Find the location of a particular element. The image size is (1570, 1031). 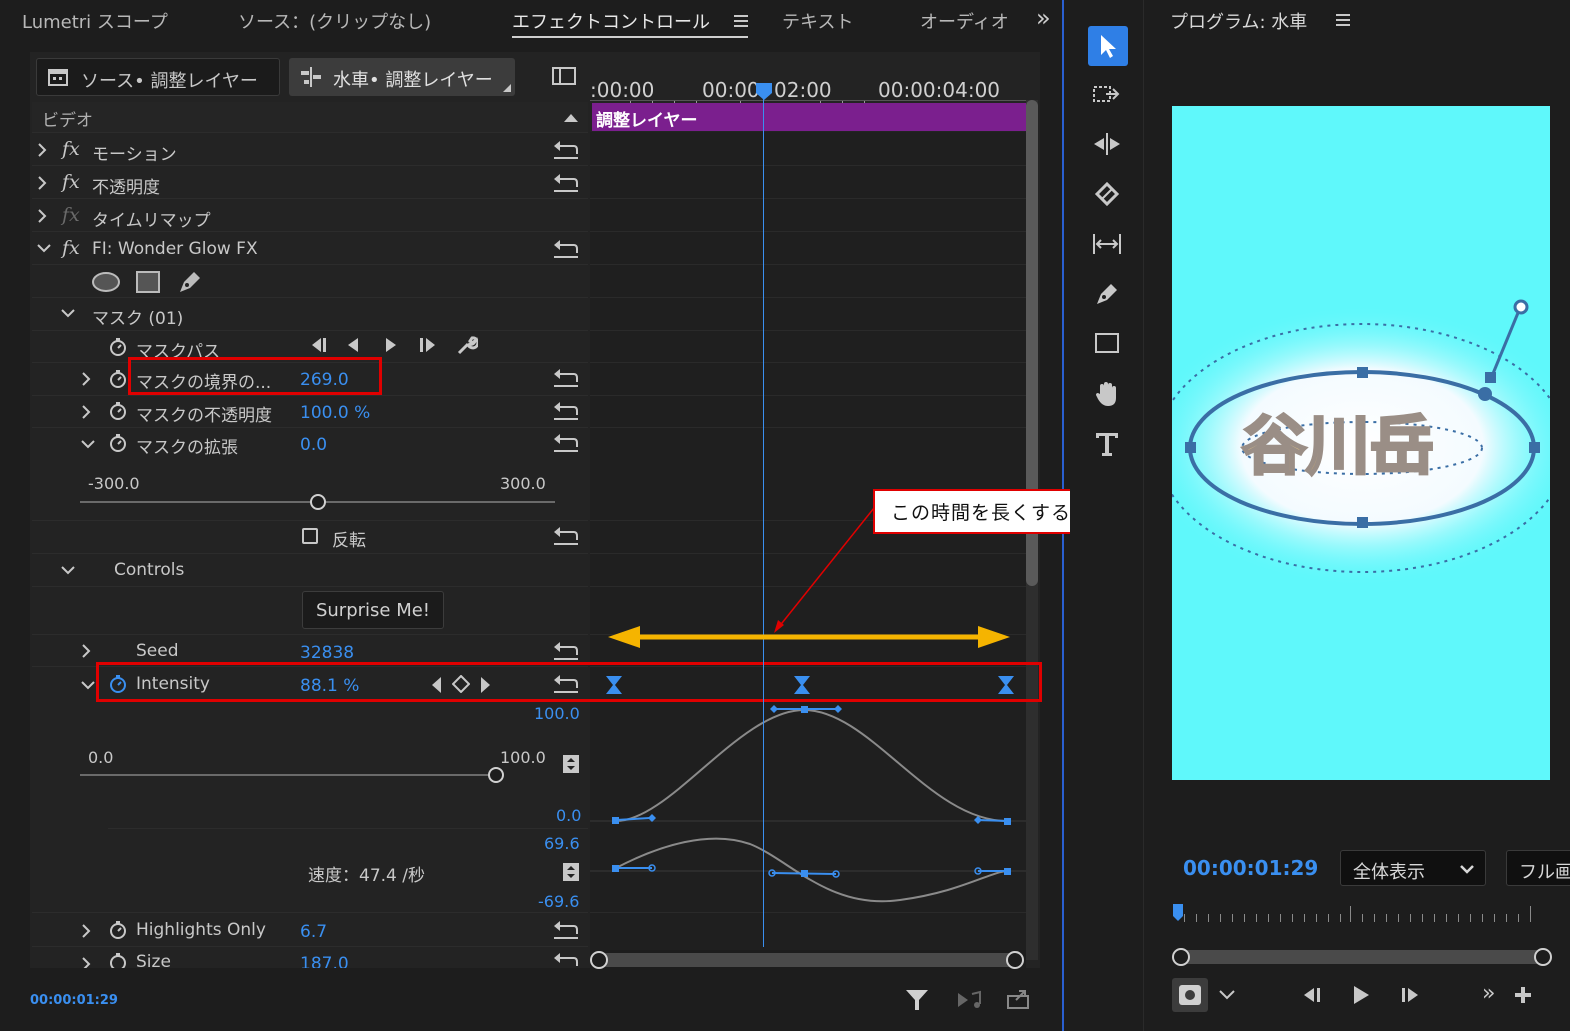

sequence-clip-button: 水車• 調整レイヤー is located at coordinates (402, 77).